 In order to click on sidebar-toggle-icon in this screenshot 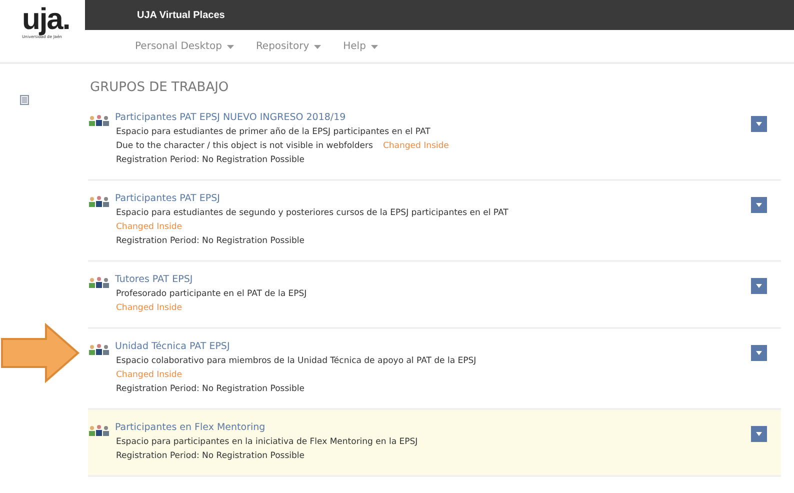, I will do `click(24, 100)`.